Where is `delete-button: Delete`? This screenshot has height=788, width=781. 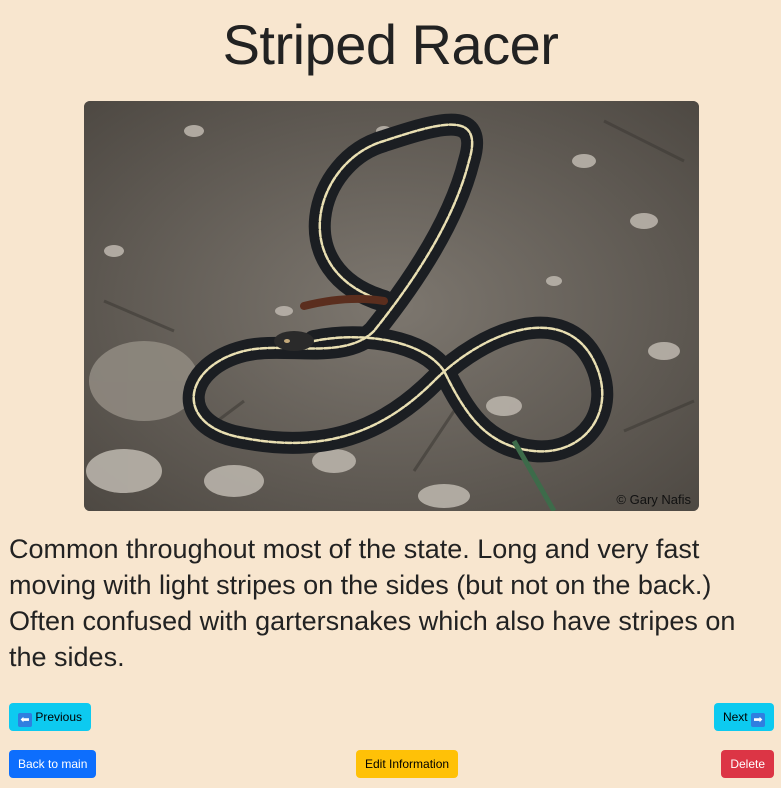 delete-button: Delete is located at coordinates (747, 764).